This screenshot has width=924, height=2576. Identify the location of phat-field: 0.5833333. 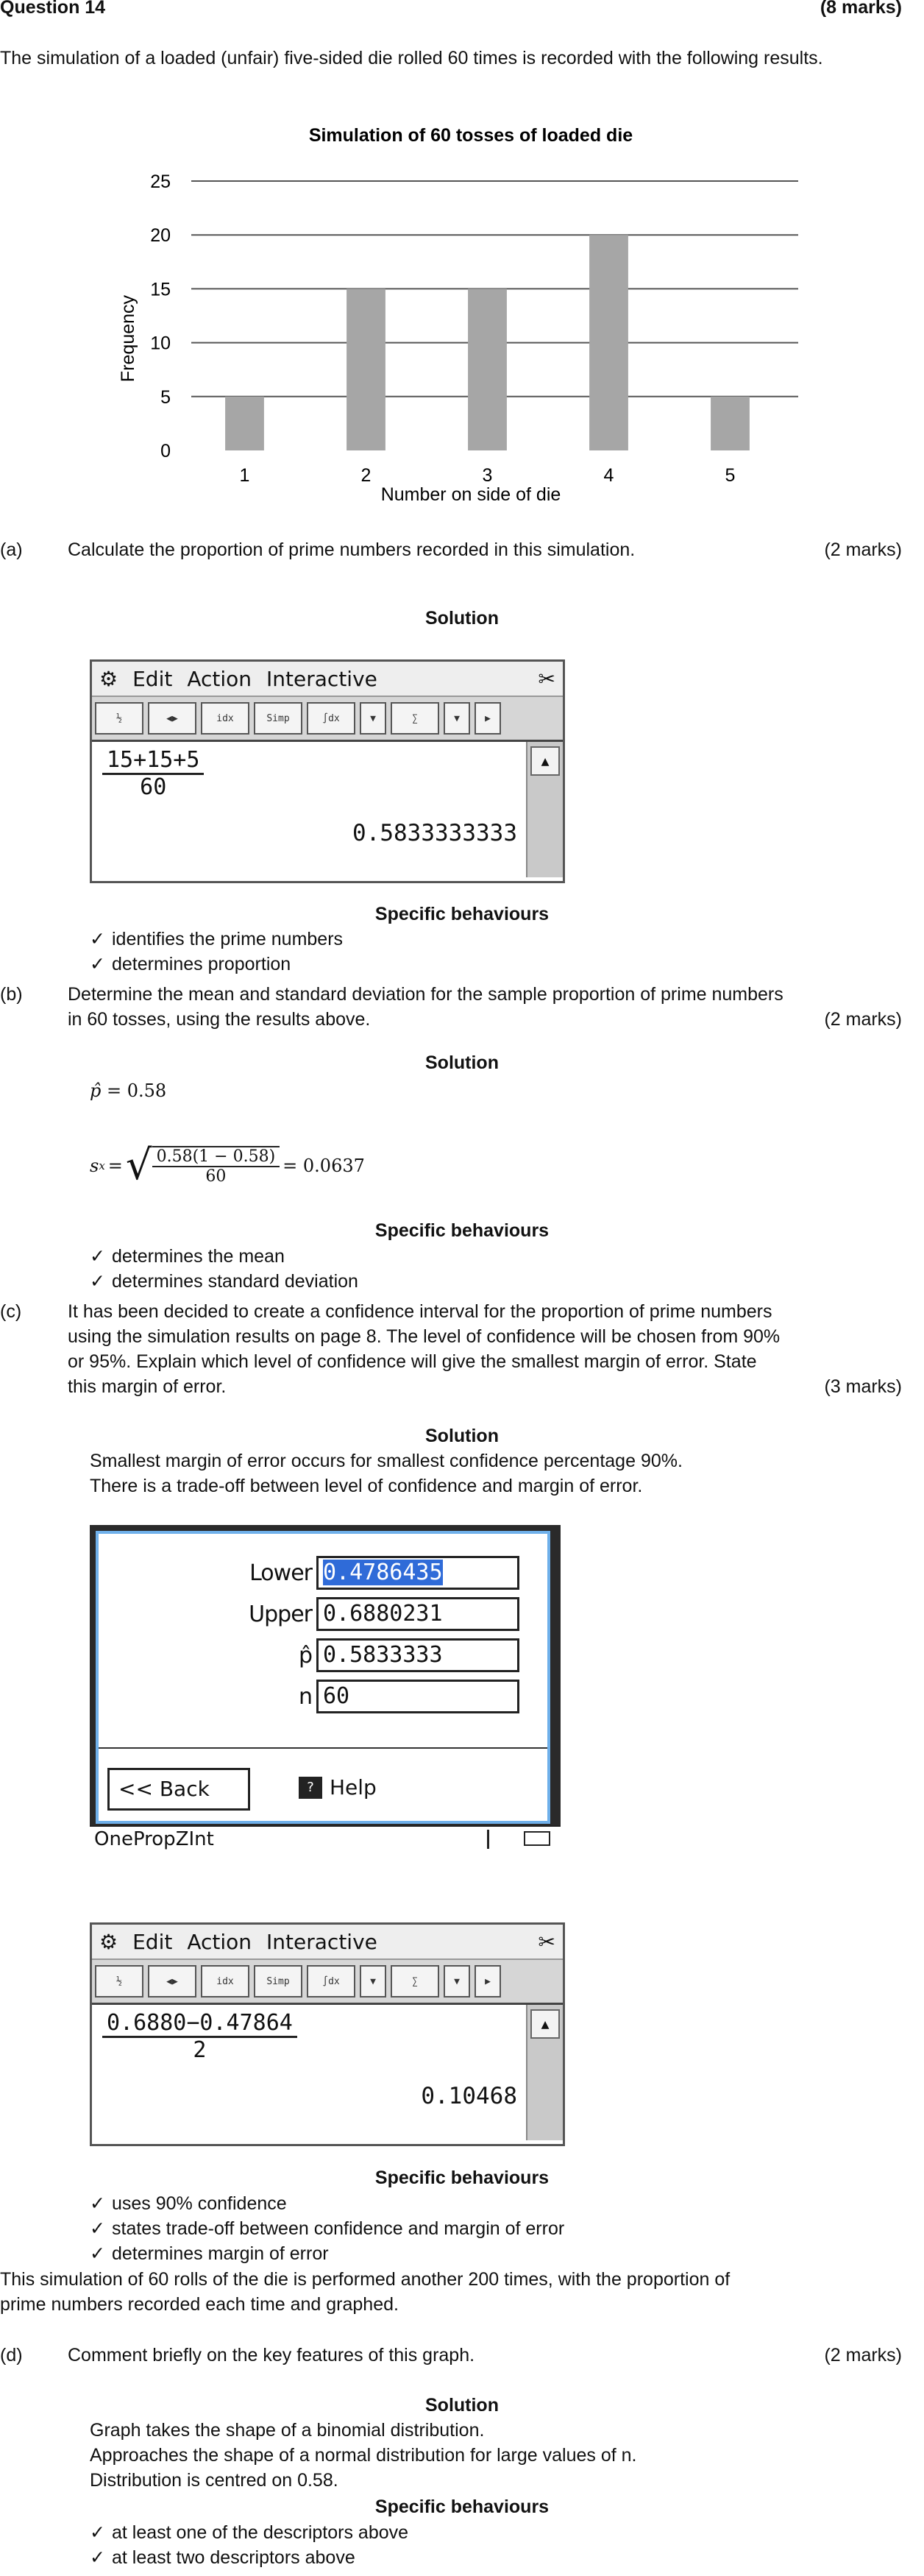
(417, 1655).